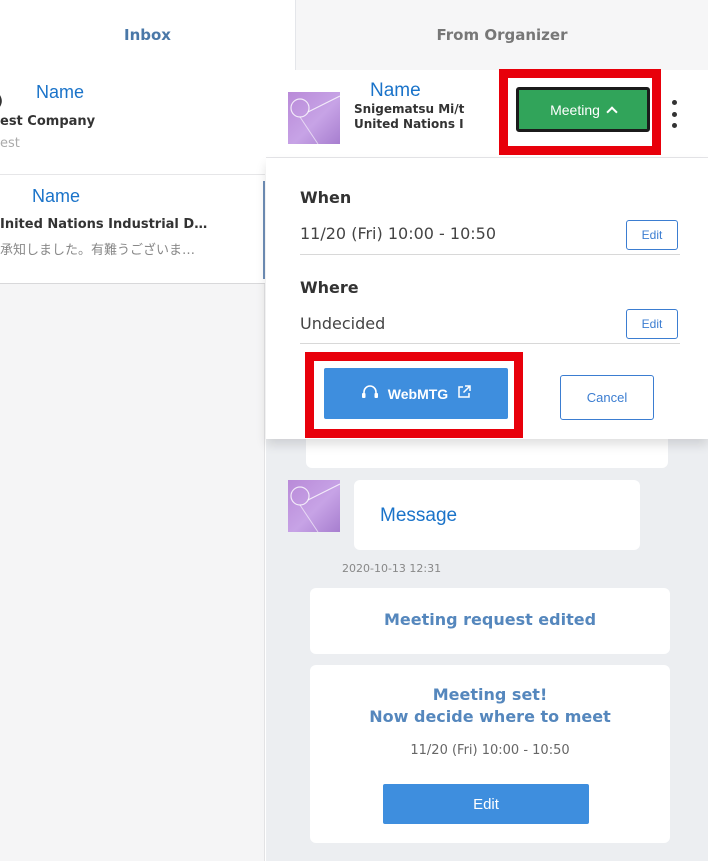  I want to click on meeting-set-title: Meeting set!, so click(490, 694).